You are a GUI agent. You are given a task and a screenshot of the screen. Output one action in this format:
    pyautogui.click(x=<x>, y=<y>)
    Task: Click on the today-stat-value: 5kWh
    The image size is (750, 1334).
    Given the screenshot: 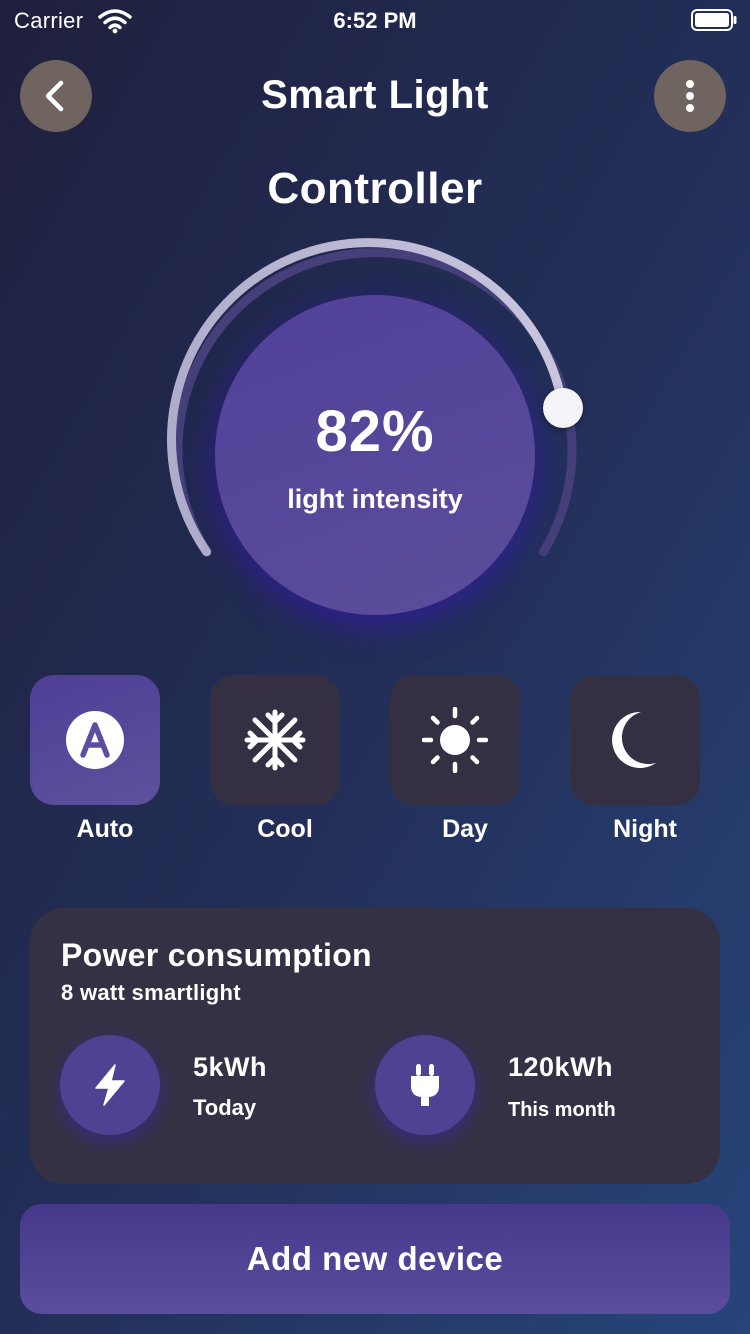 What is the action you would take?
    pyautogui.click(x=230, y=1067)
    